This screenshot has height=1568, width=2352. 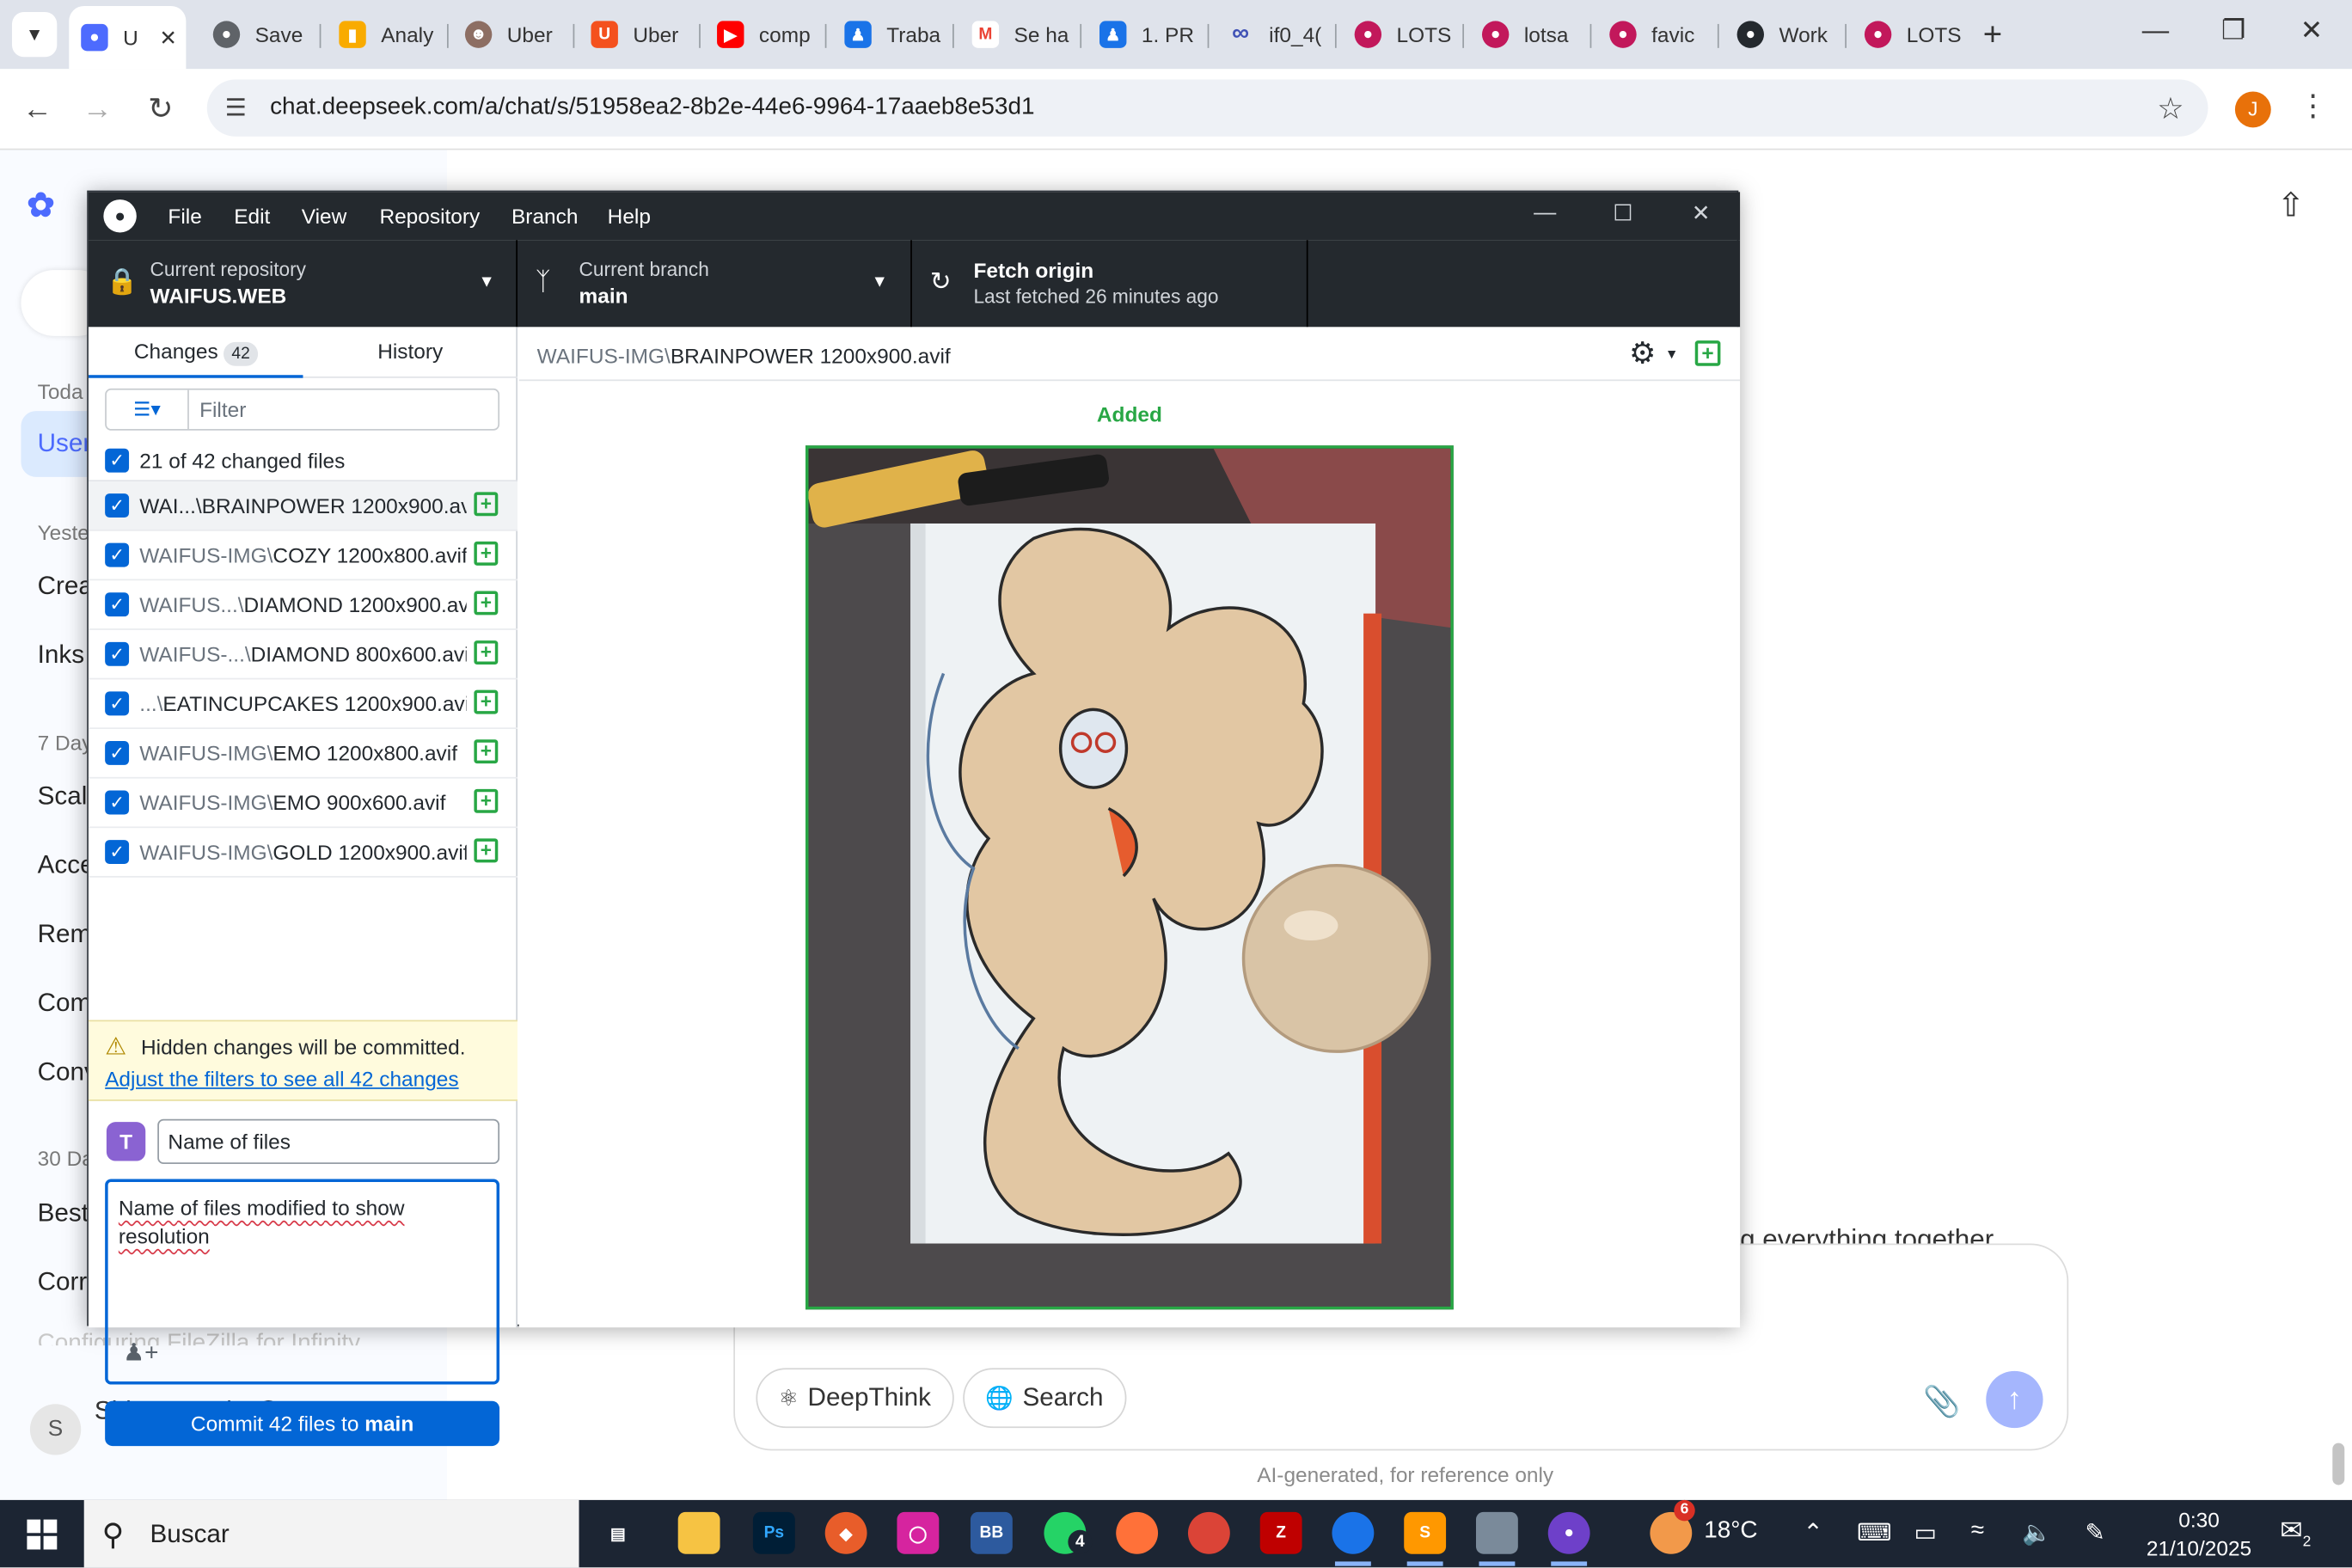 What do you see at coordinates (1530, 34) in the screenshot?
I see `tab-item: ● lotsa` at bounding box center [1530, 34].